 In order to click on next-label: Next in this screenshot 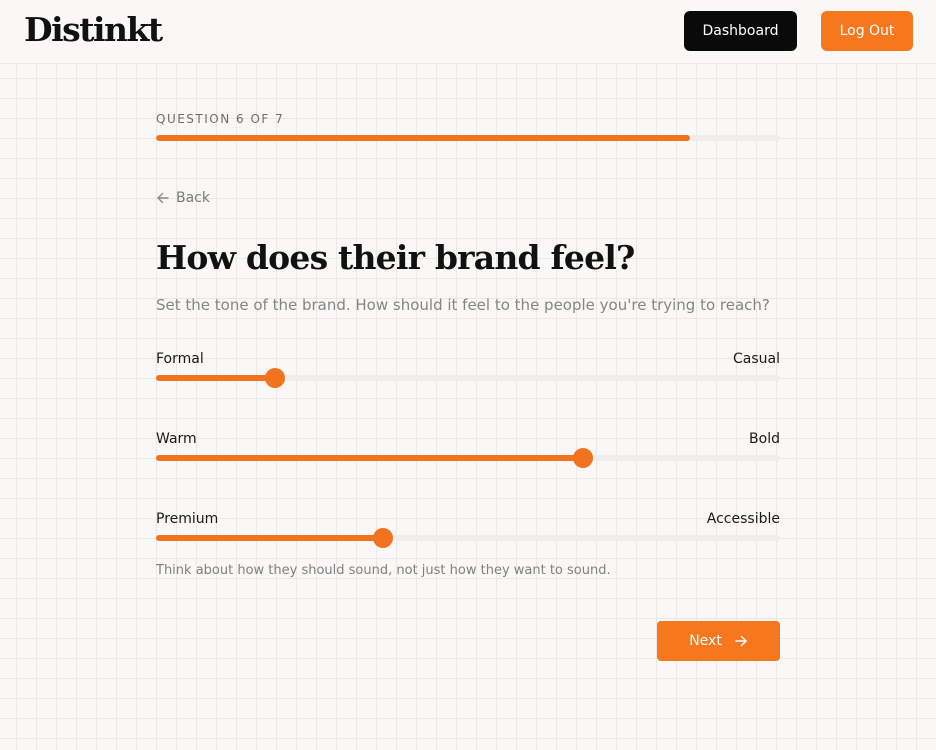, I will do `click(705, 641)`.